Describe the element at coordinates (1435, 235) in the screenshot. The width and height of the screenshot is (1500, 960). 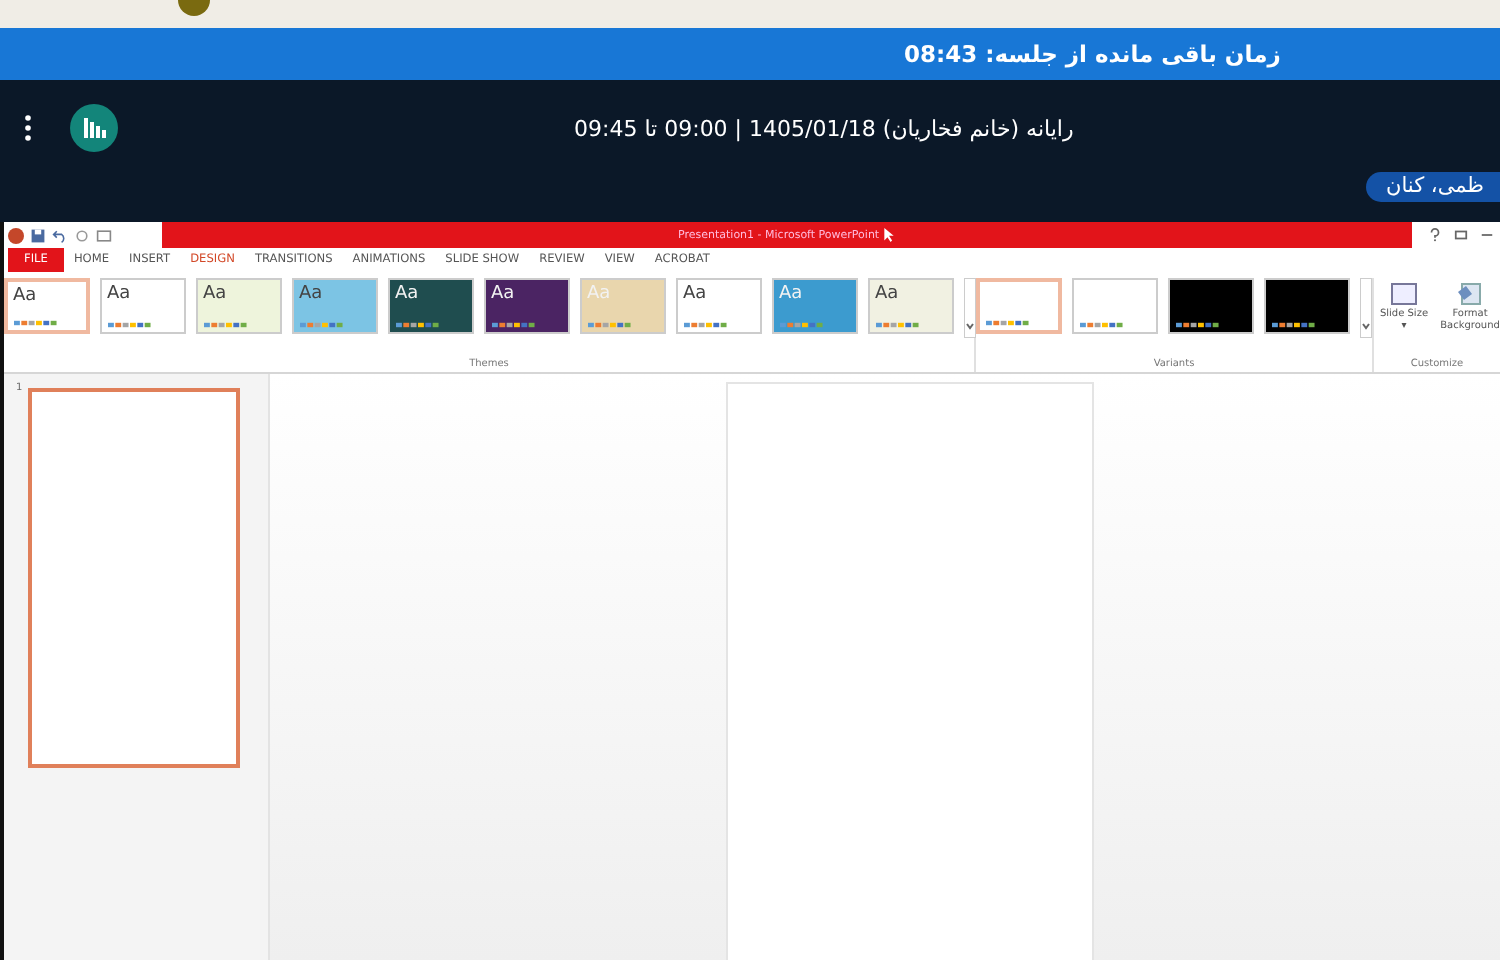
I see `help-icon` at that location.